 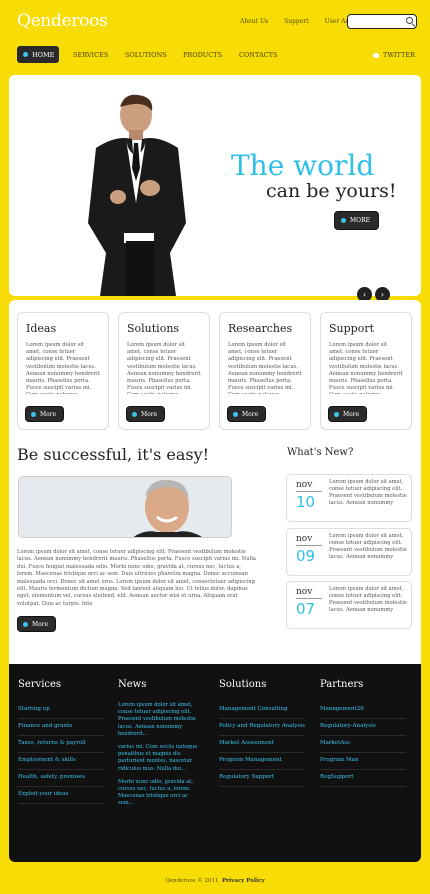 I want to click on news-date: nov 09, so click(x=309, y=549).